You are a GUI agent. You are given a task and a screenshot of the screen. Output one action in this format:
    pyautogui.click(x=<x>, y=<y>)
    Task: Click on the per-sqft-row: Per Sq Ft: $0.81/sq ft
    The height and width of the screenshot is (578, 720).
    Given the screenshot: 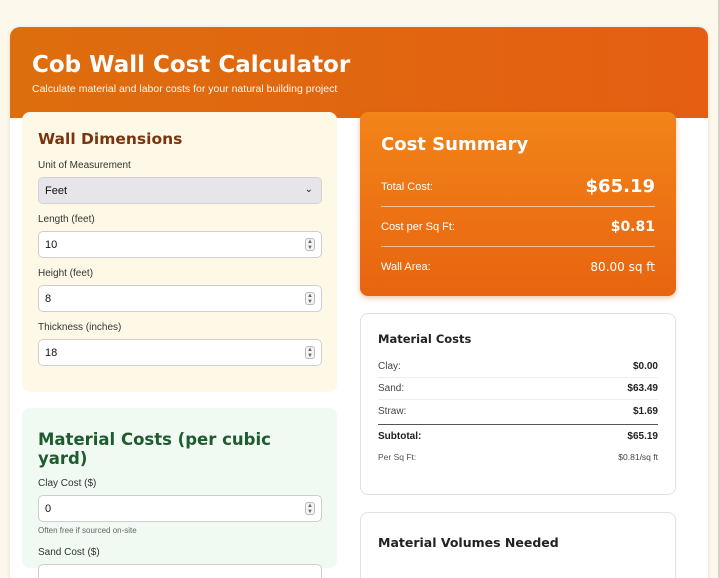 What is the action you would take?
    pyautogui.click(x=518, y=457)
    